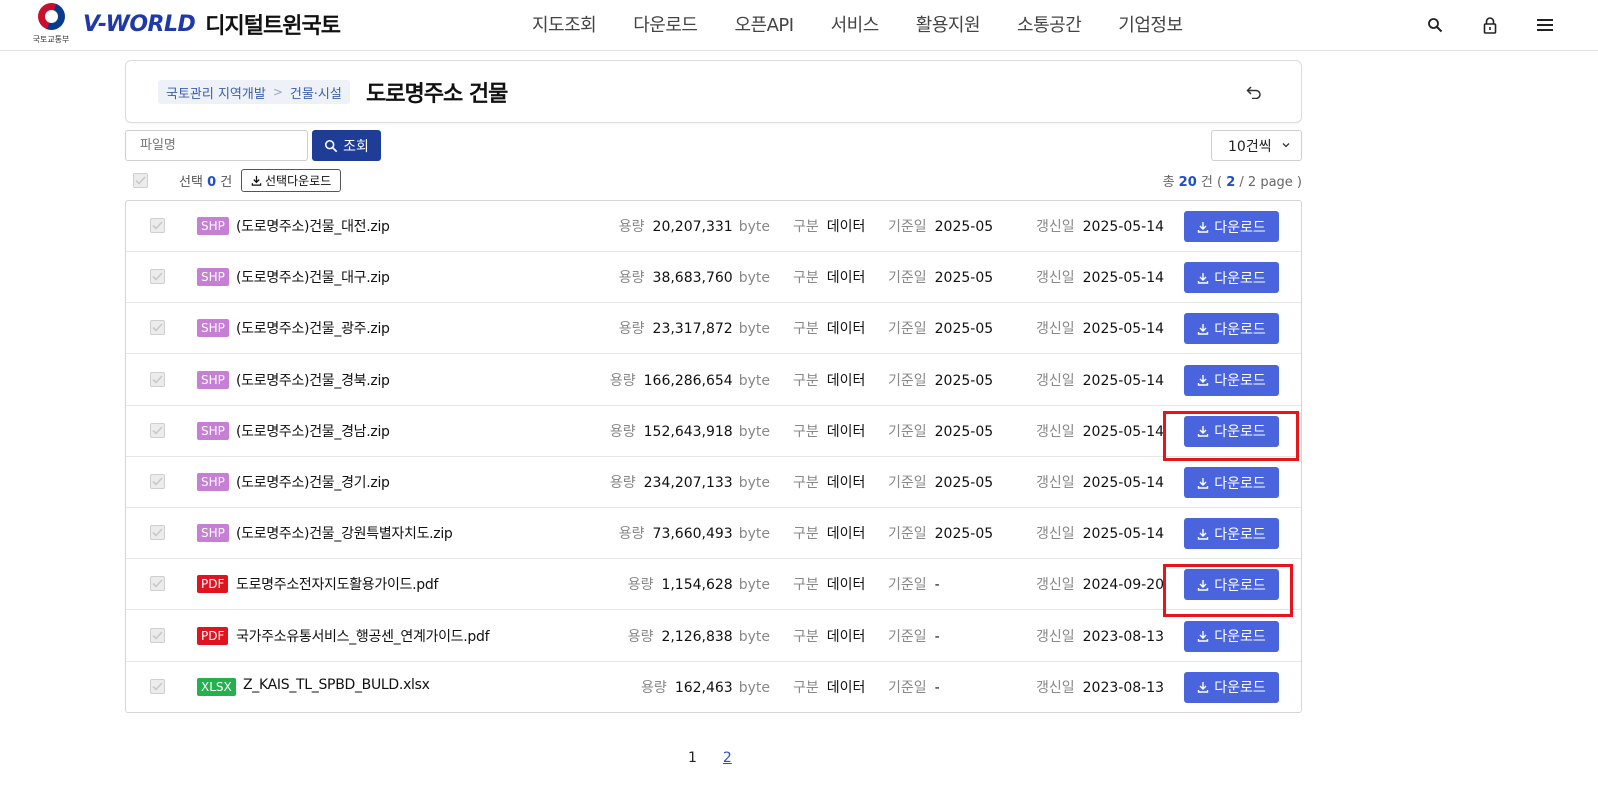 The width and height of the screenshot is (1598, 802). I want to click on file-size: 용량 73,660,493 byte, so click(694, 533).